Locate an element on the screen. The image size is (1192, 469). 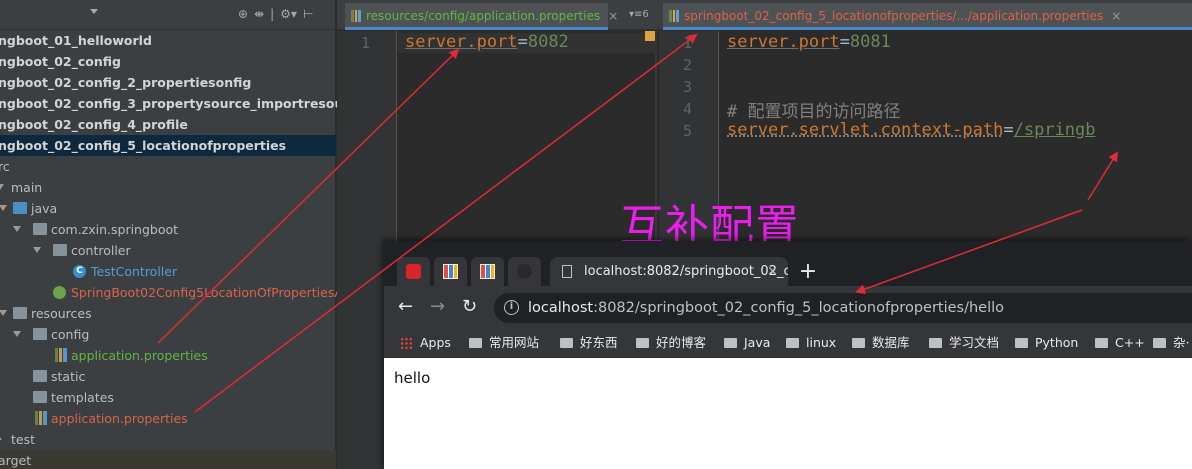
github-icon is located at coordinates (524, 271).